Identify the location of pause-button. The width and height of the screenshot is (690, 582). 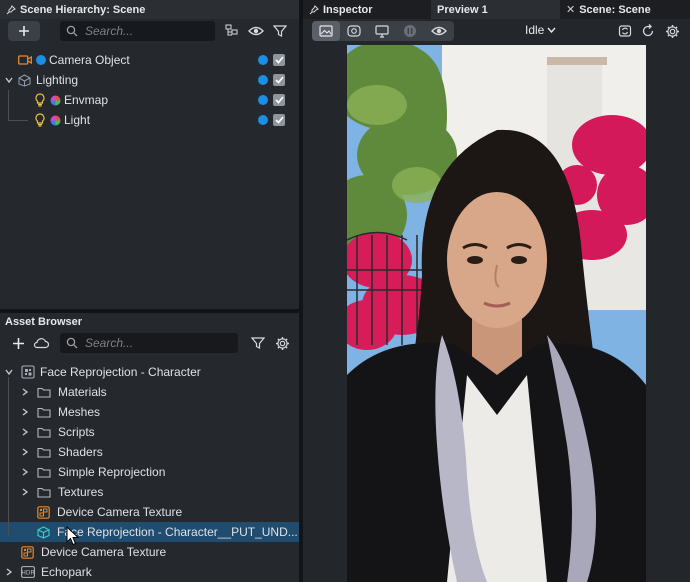
(410, 31).